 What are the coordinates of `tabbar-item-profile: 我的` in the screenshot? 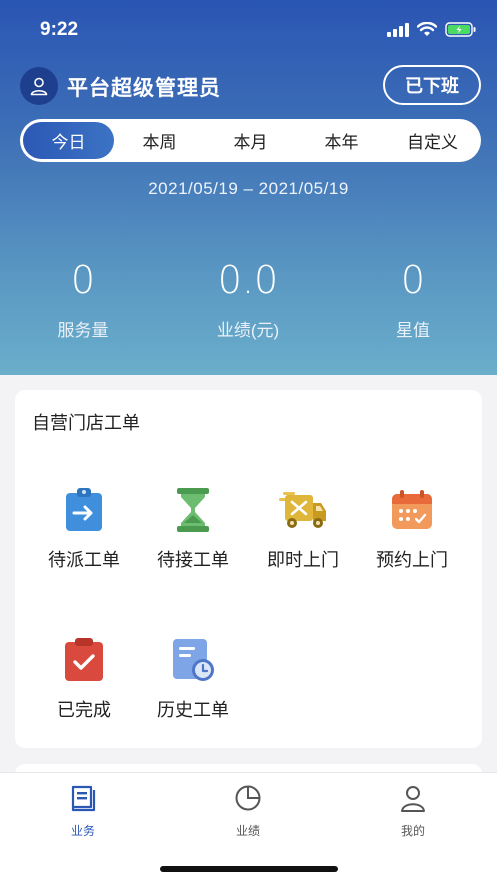 It's located at (413, 811).